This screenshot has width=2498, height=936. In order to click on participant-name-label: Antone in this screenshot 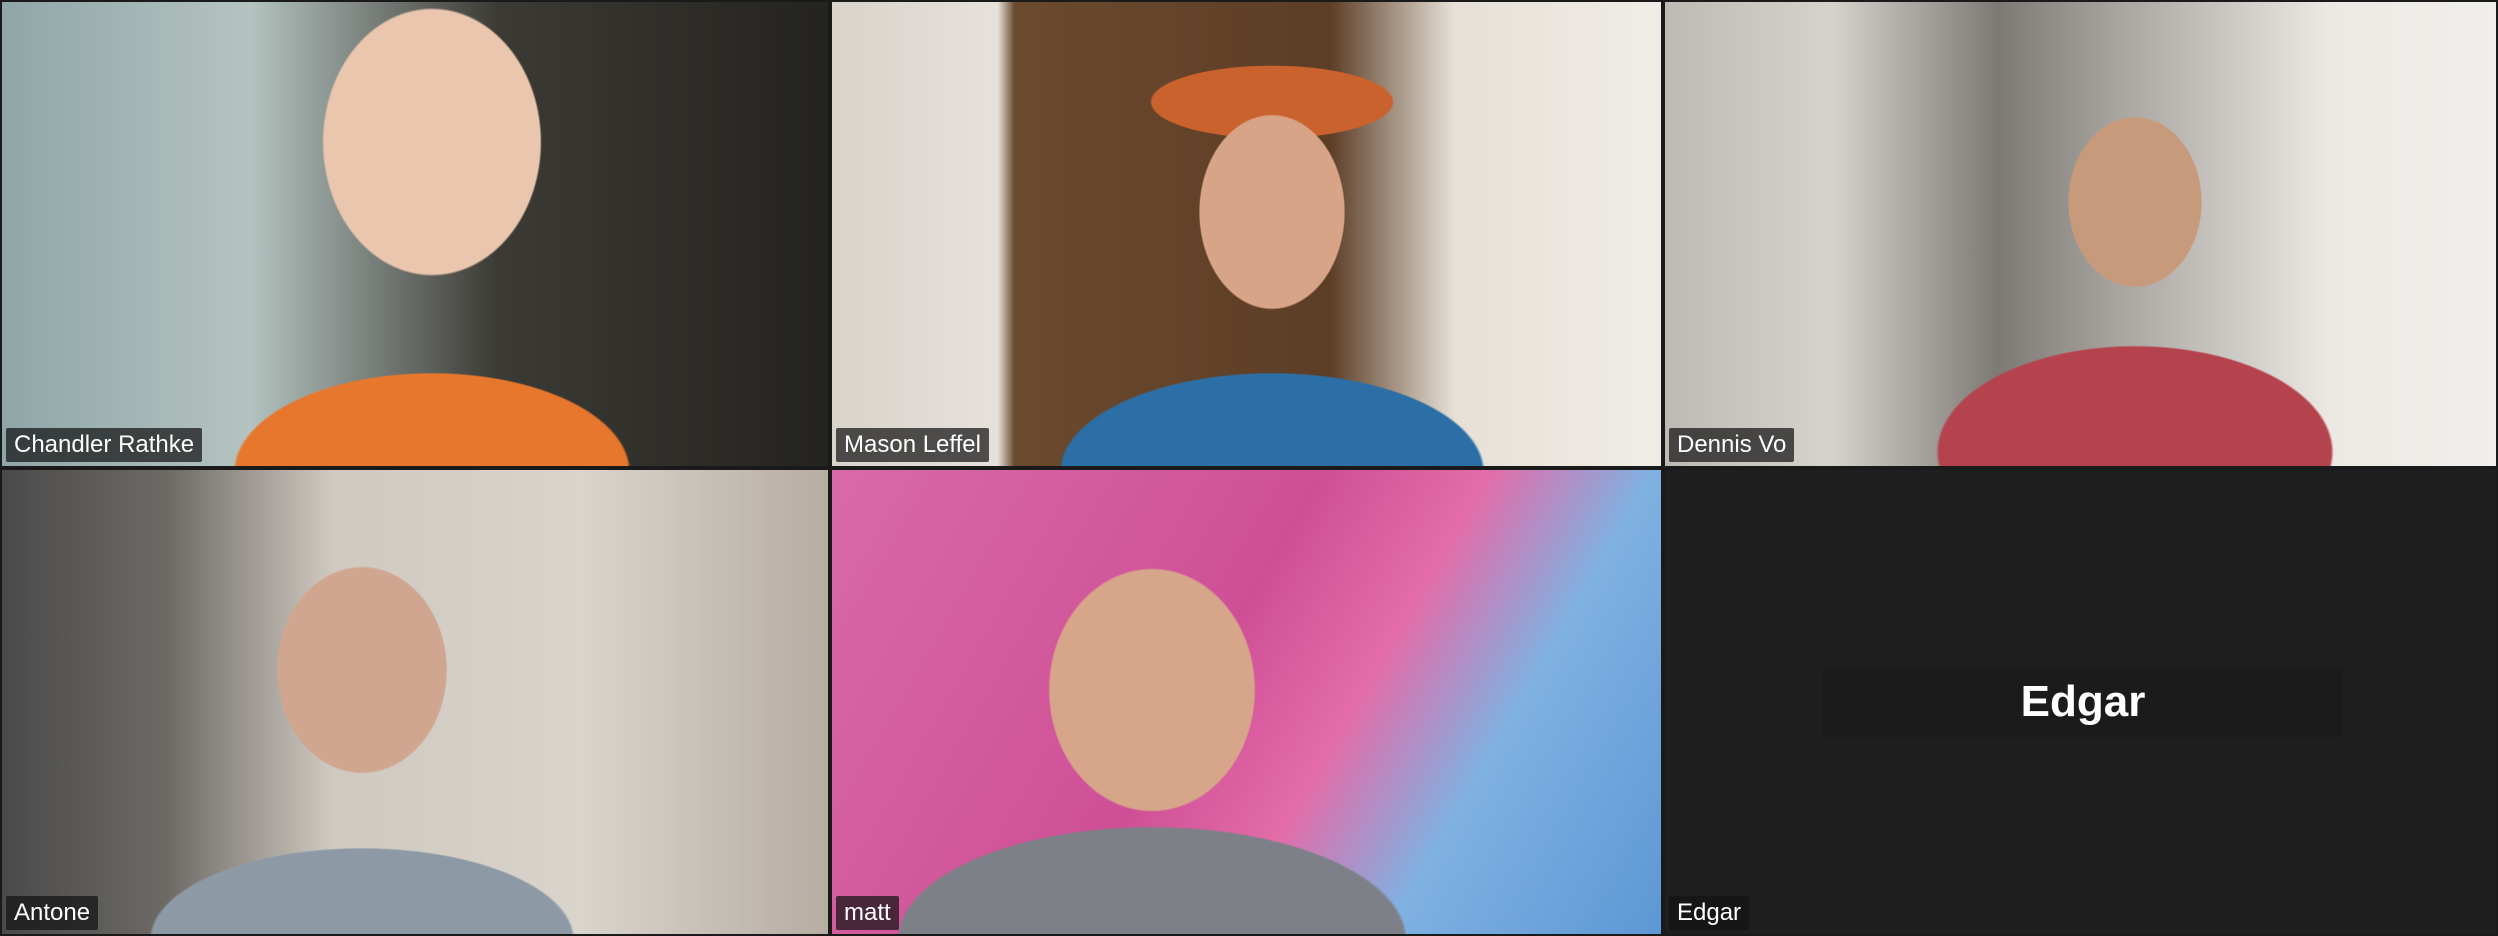, I will do `click(52, 913)`.